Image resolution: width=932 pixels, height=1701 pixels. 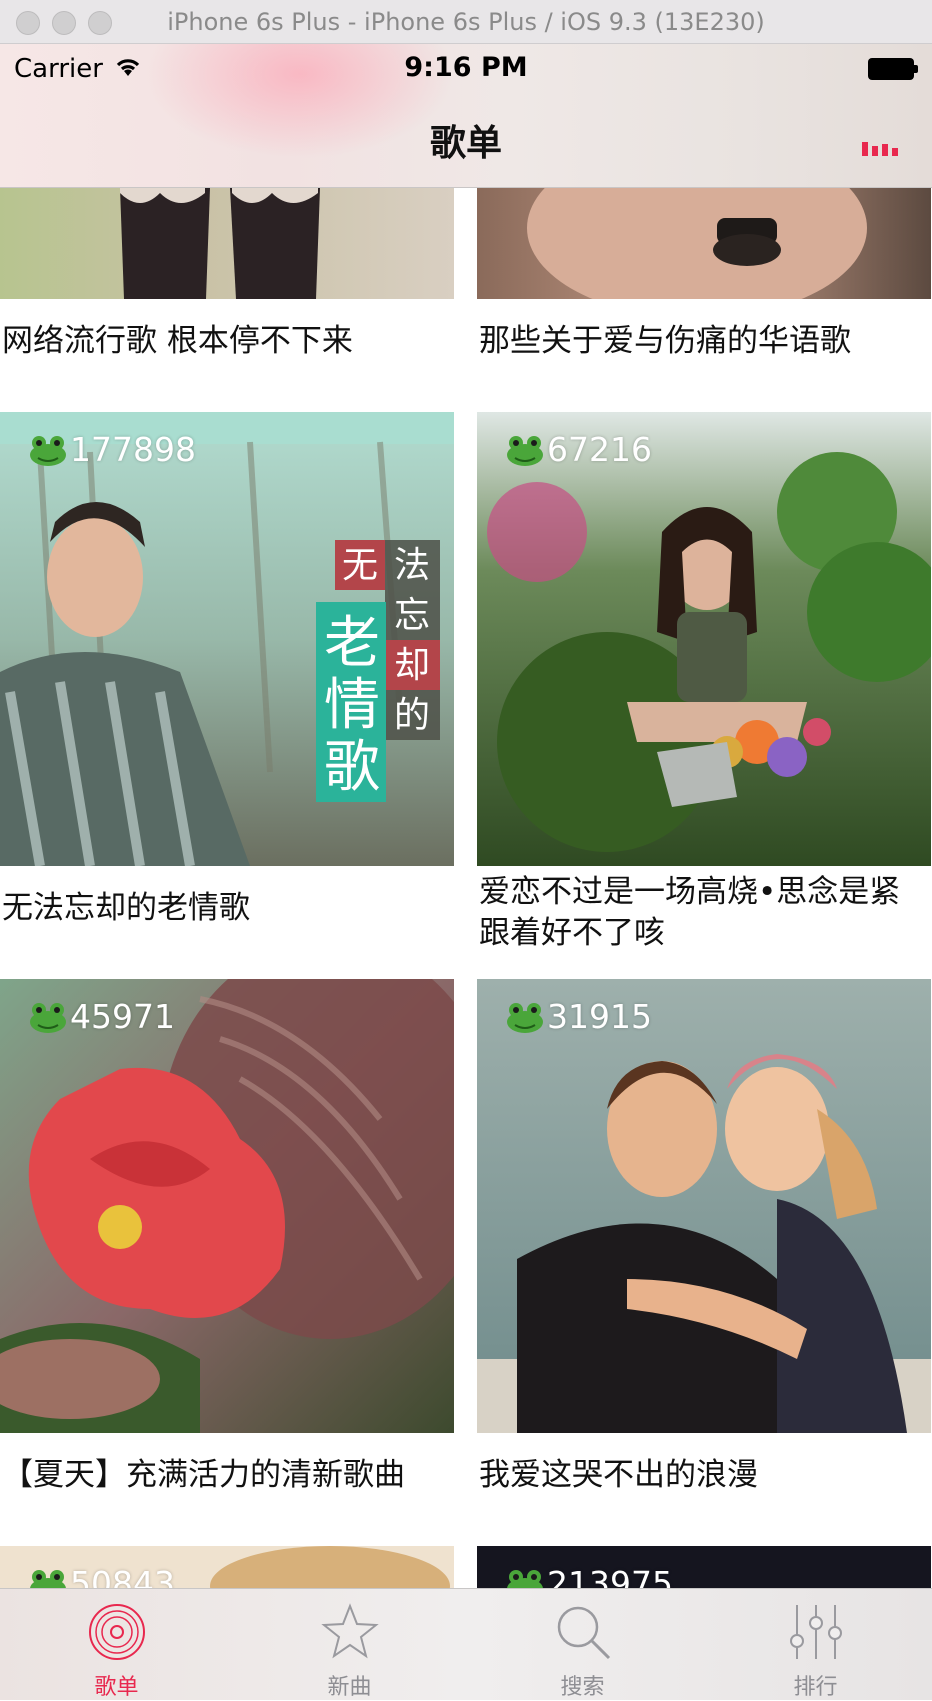 What do you see at coordinates (227, 639) in the screenshot?
I see `playlist-cover: 无 法 忘 却 的 老 情 歌` at bounding box center [227, 639].